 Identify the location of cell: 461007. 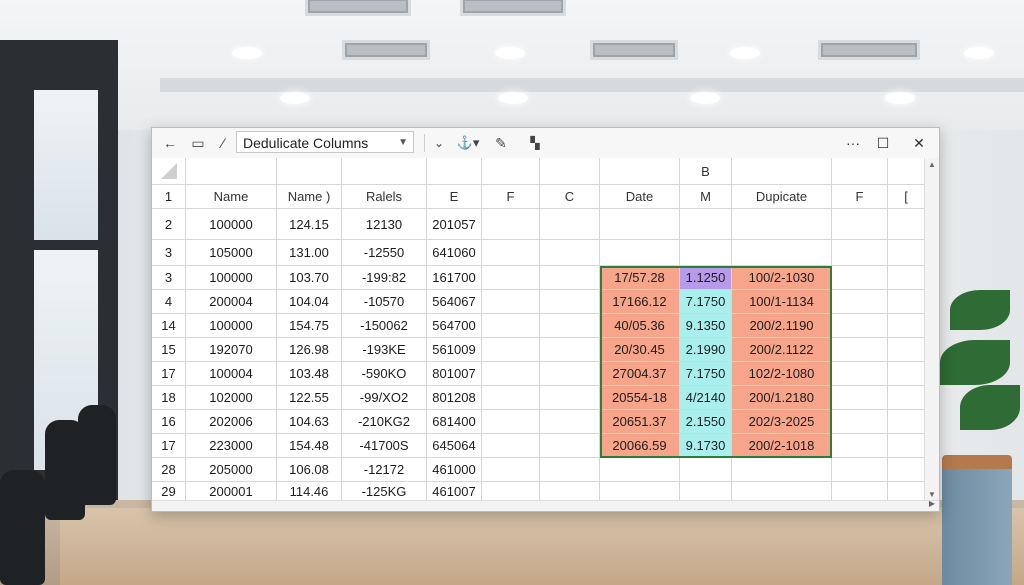
(454, 491).